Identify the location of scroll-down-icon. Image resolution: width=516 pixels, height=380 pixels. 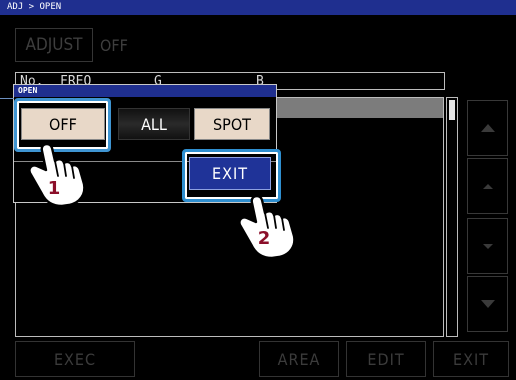
(487, 304).